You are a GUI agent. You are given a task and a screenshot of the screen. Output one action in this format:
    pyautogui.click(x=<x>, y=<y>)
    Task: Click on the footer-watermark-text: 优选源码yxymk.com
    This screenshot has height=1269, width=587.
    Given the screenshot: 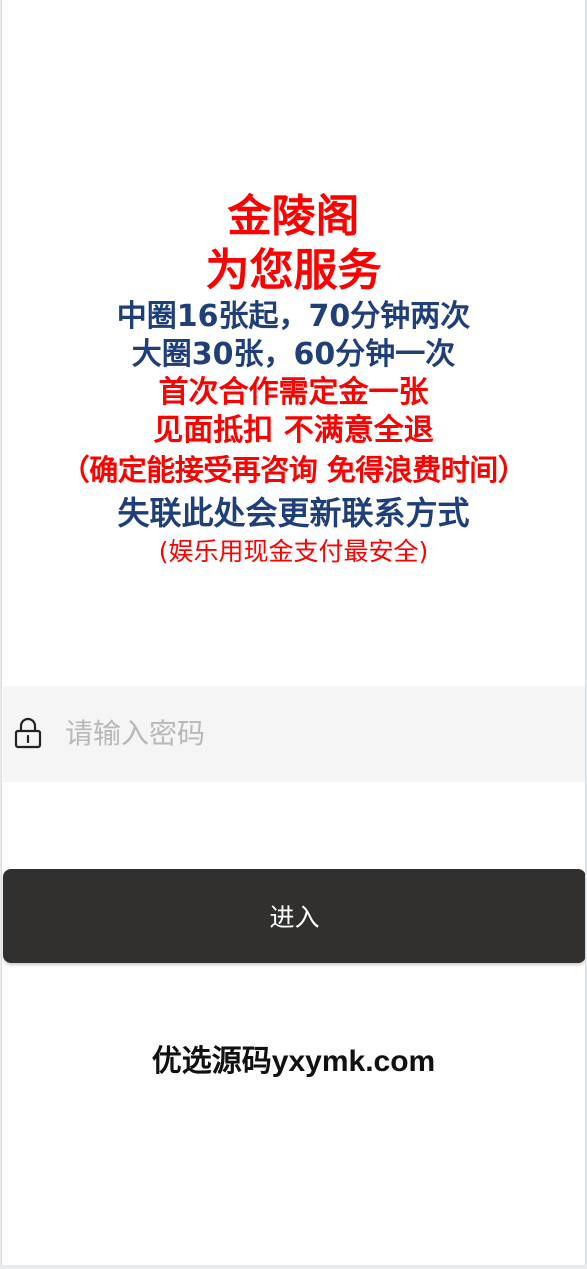 What is the action you would take?
    pyautogui.click(x=293, y=1061)
    